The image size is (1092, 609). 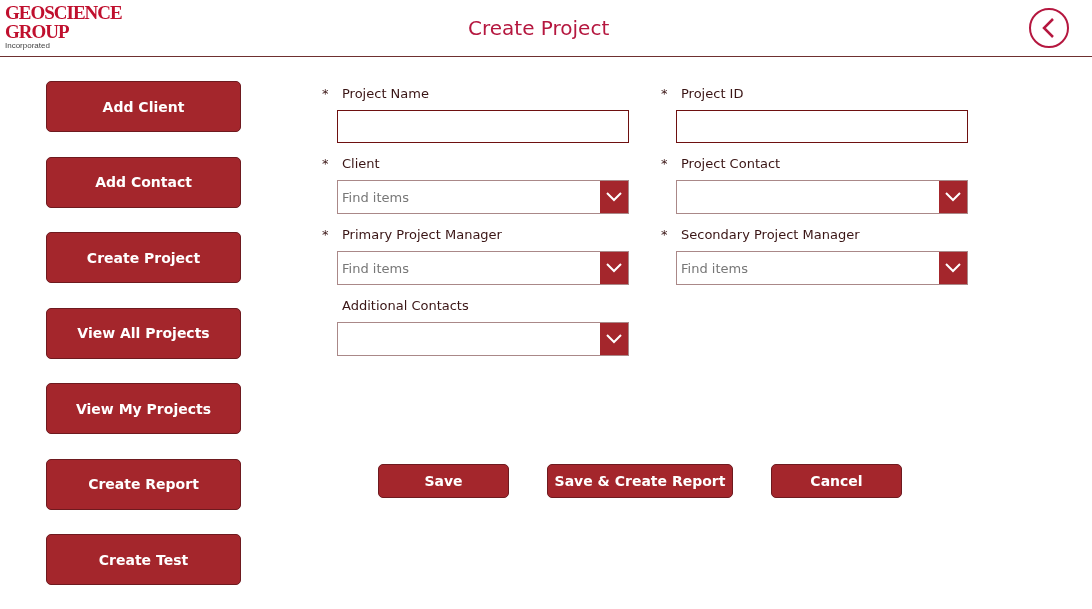 I want to click on field-label: Secondary Project Manager, so click(x=770, y=234).